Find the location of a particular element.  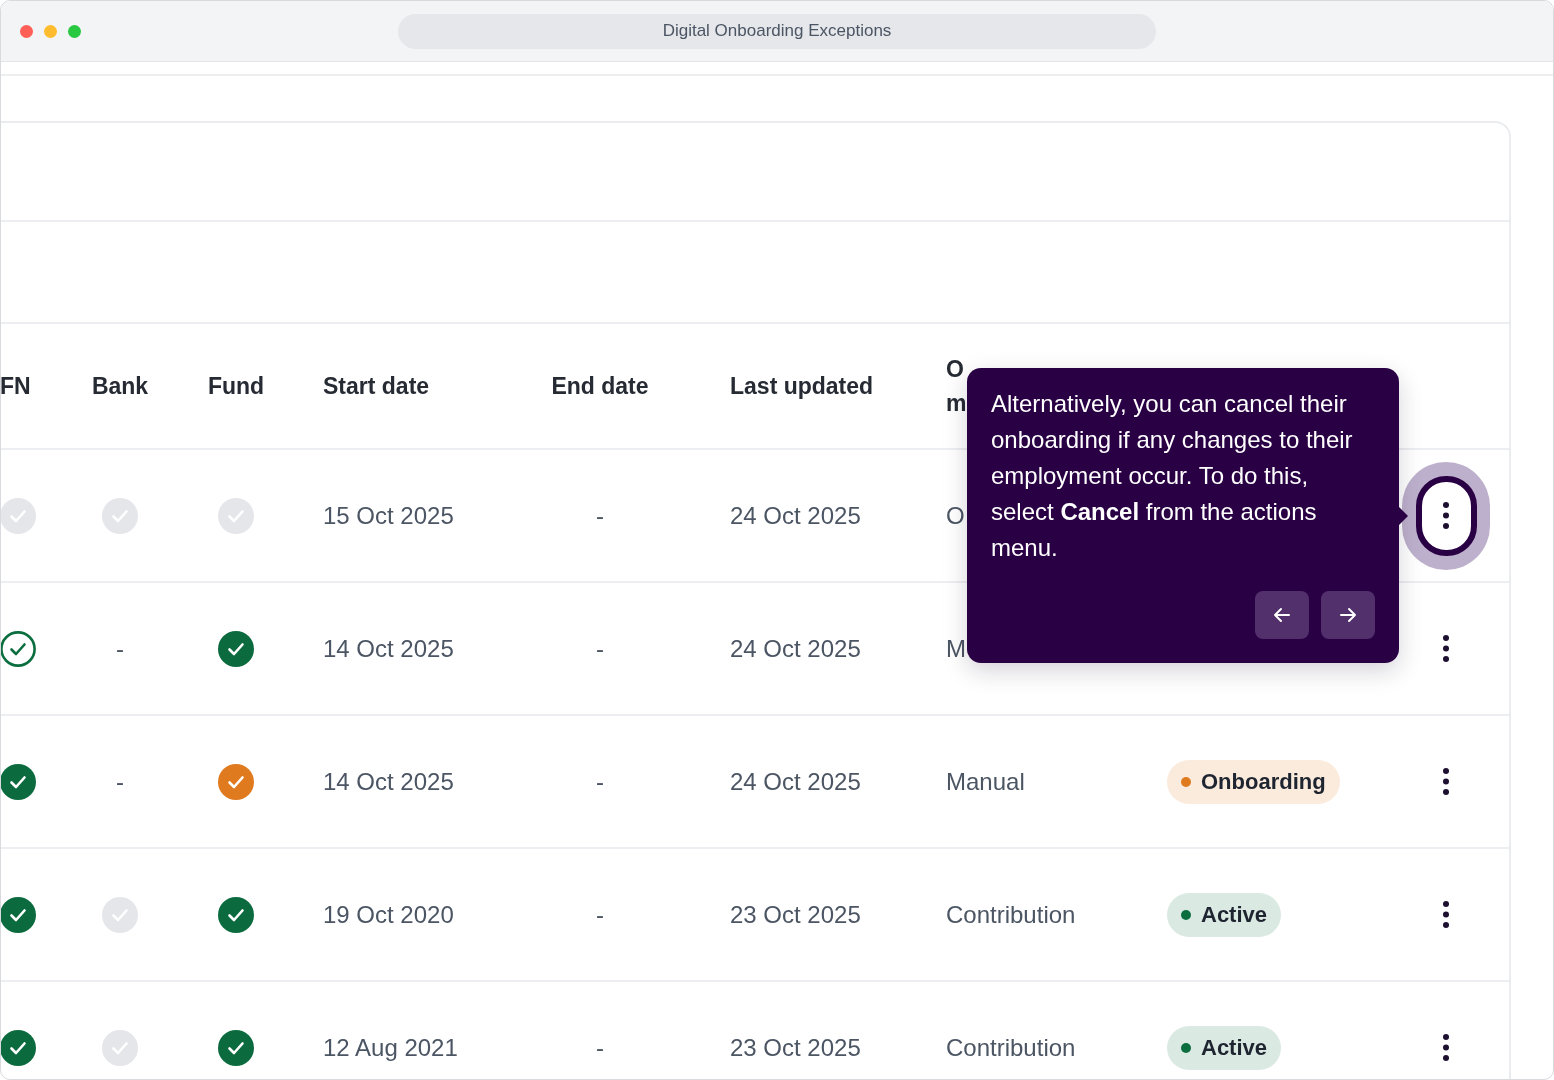

table-cell: 12 Aug 2021 is located at coordinates (390, 1047).